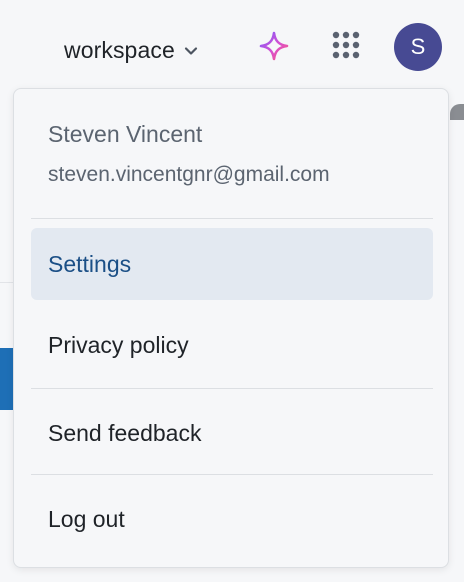  Describe the element at coordinates (118, 344) in the screenshot. I see `menu-item-label: Privacy policy` at that location.